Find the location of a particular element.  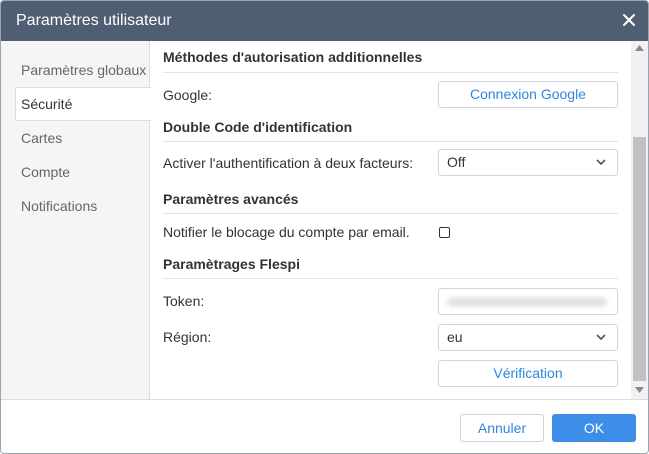

auth-methods-section-title: Méthodes d'autorisation additionnelles is located at coordinates (293, 57).